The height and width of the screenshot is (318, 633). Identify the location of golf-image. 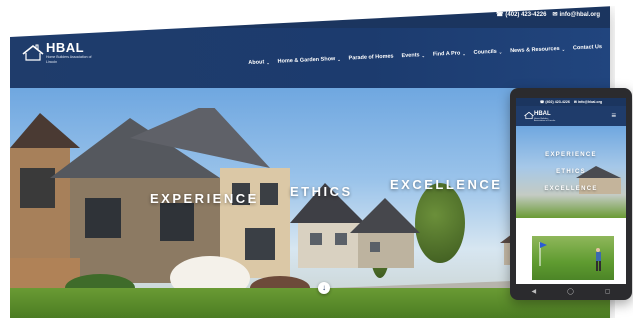
(573, 258).